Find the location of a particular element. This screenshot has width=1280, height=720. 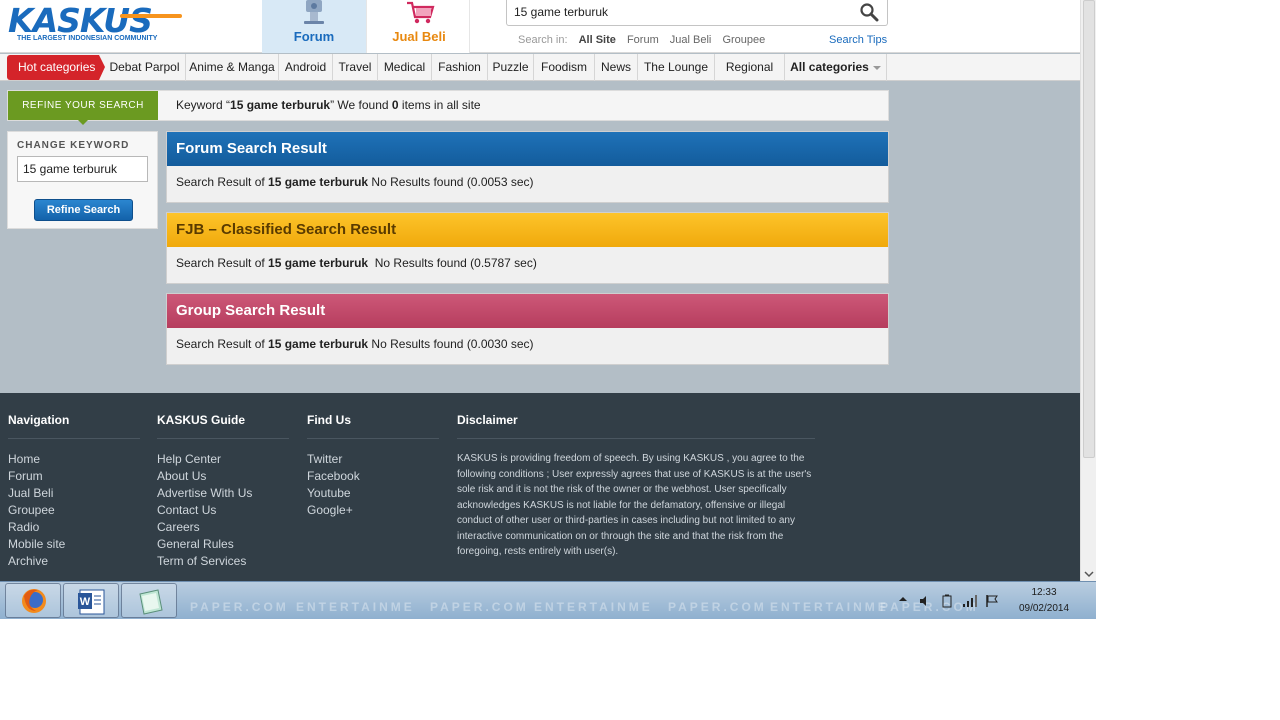

footer-link-groupee: Groupee is located at coordinates (74, 510).